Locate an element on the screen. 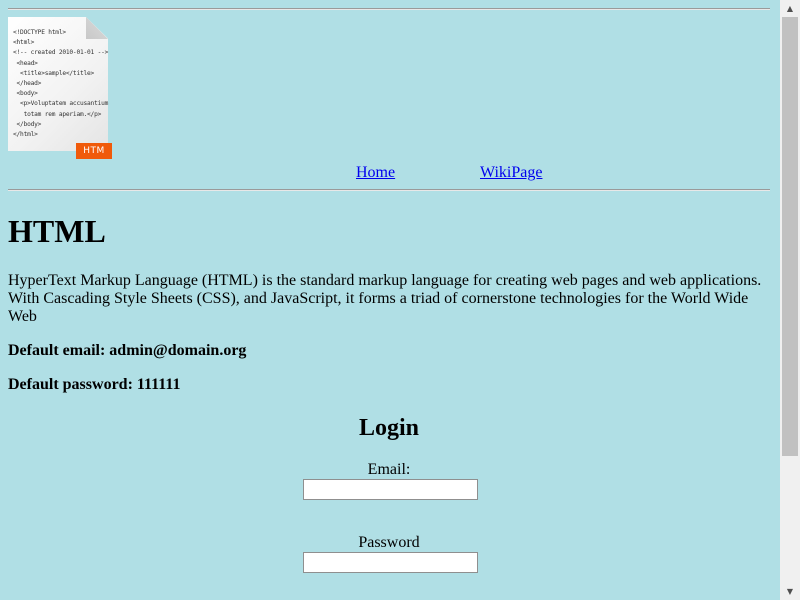 The height and width of the screenshot is (600, 800). nav-link-wikipage: WikiPage is located at coordinates (511, 173).